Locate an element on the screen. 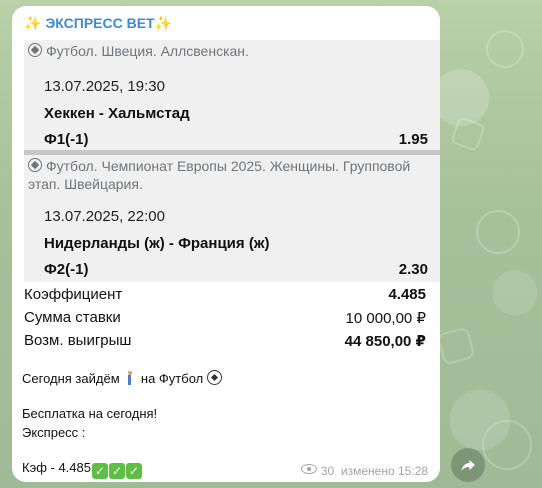  share-button is located at coordinates (468, 465).